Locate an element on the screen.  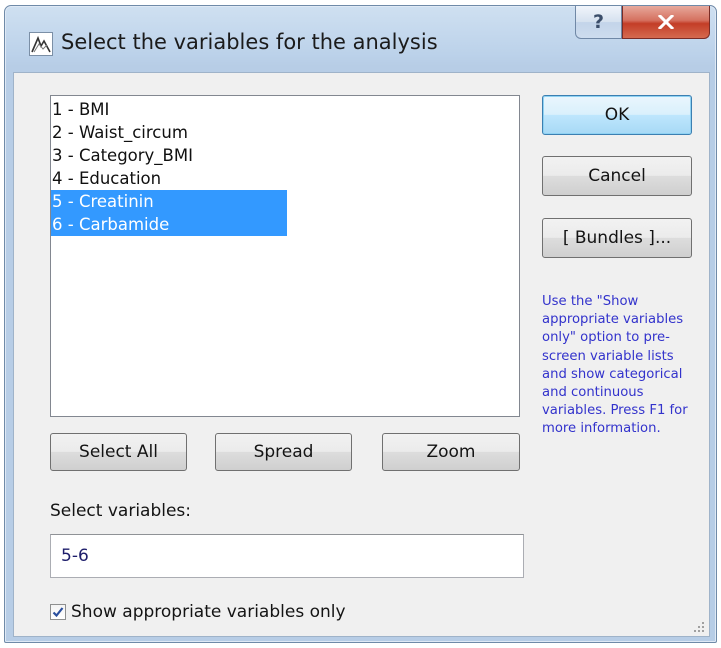
chart-app-icon is located at coordinates (41, 44).